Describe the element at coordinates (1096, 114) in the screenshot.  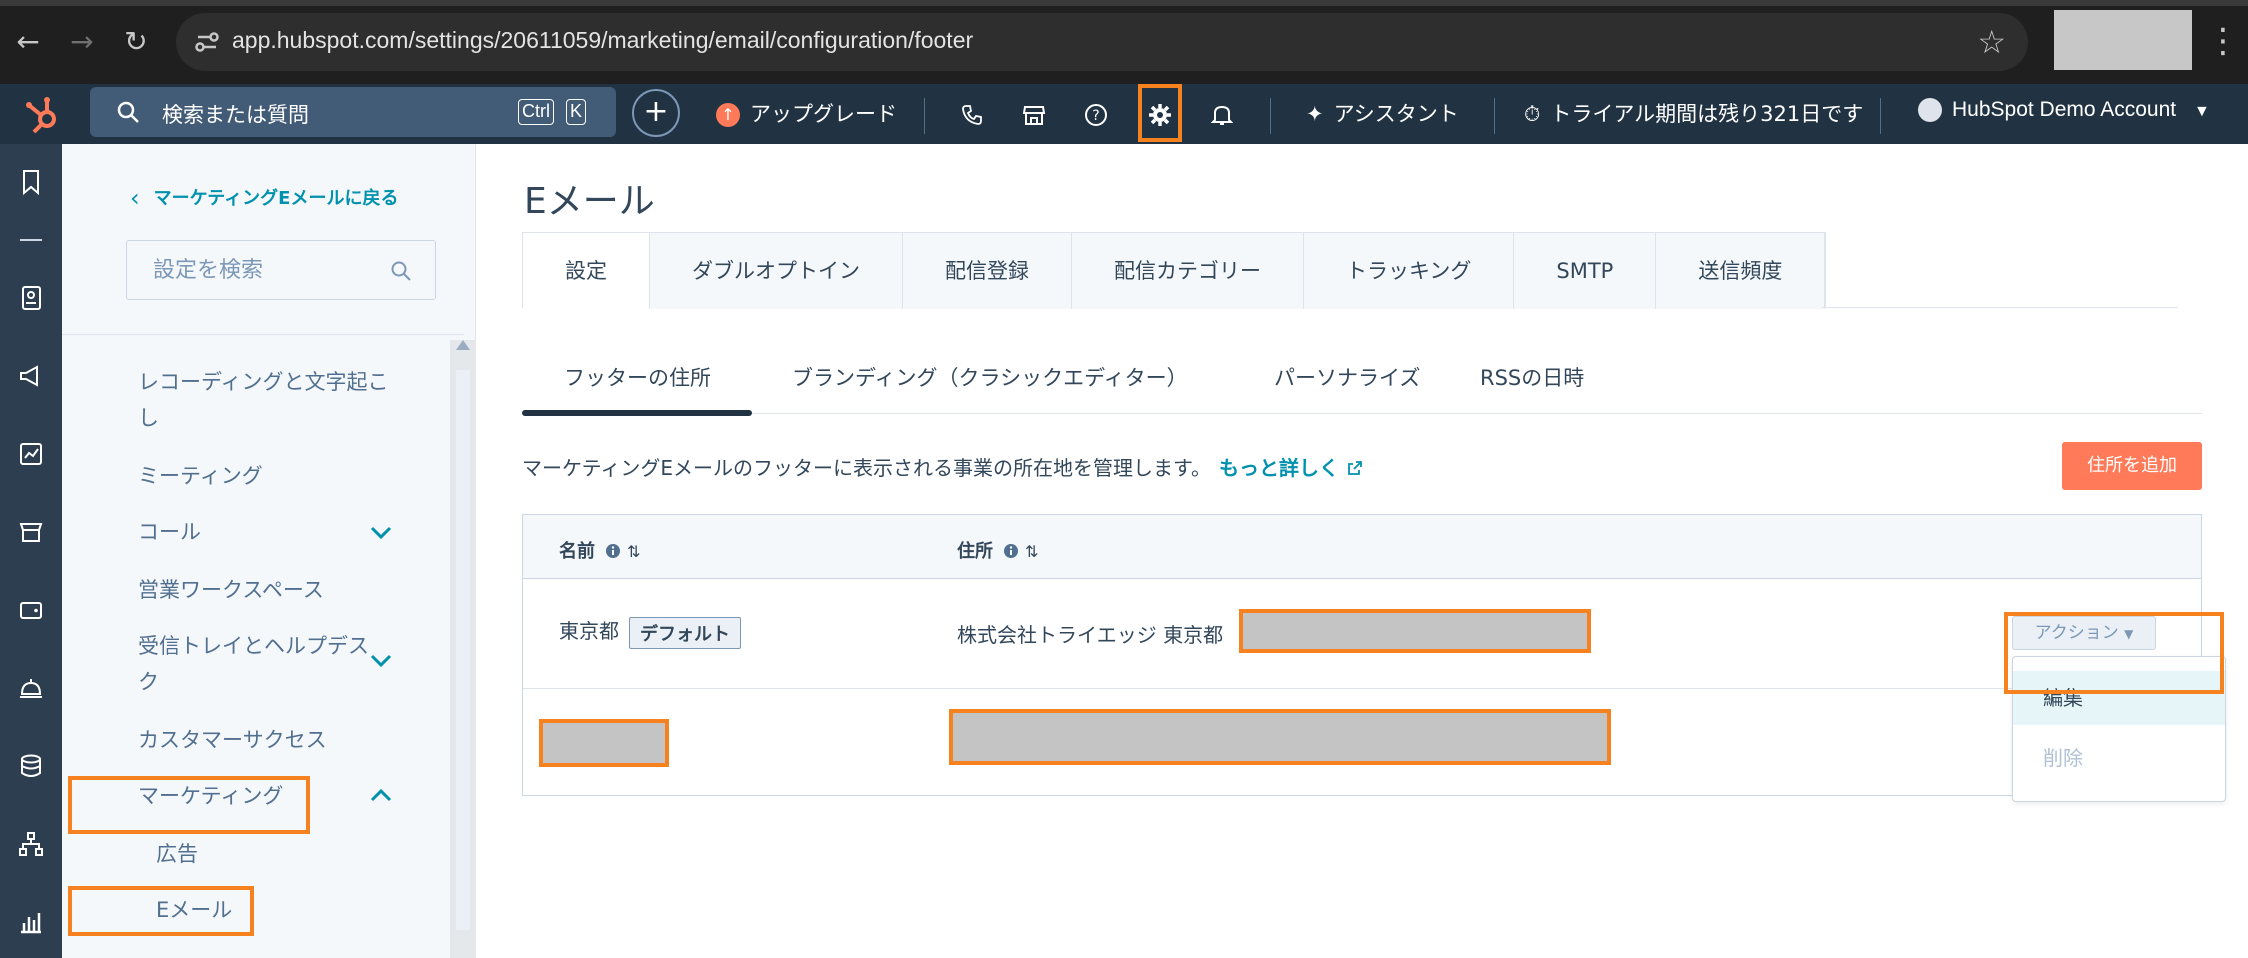
I see `help-icon: ?` at that location.